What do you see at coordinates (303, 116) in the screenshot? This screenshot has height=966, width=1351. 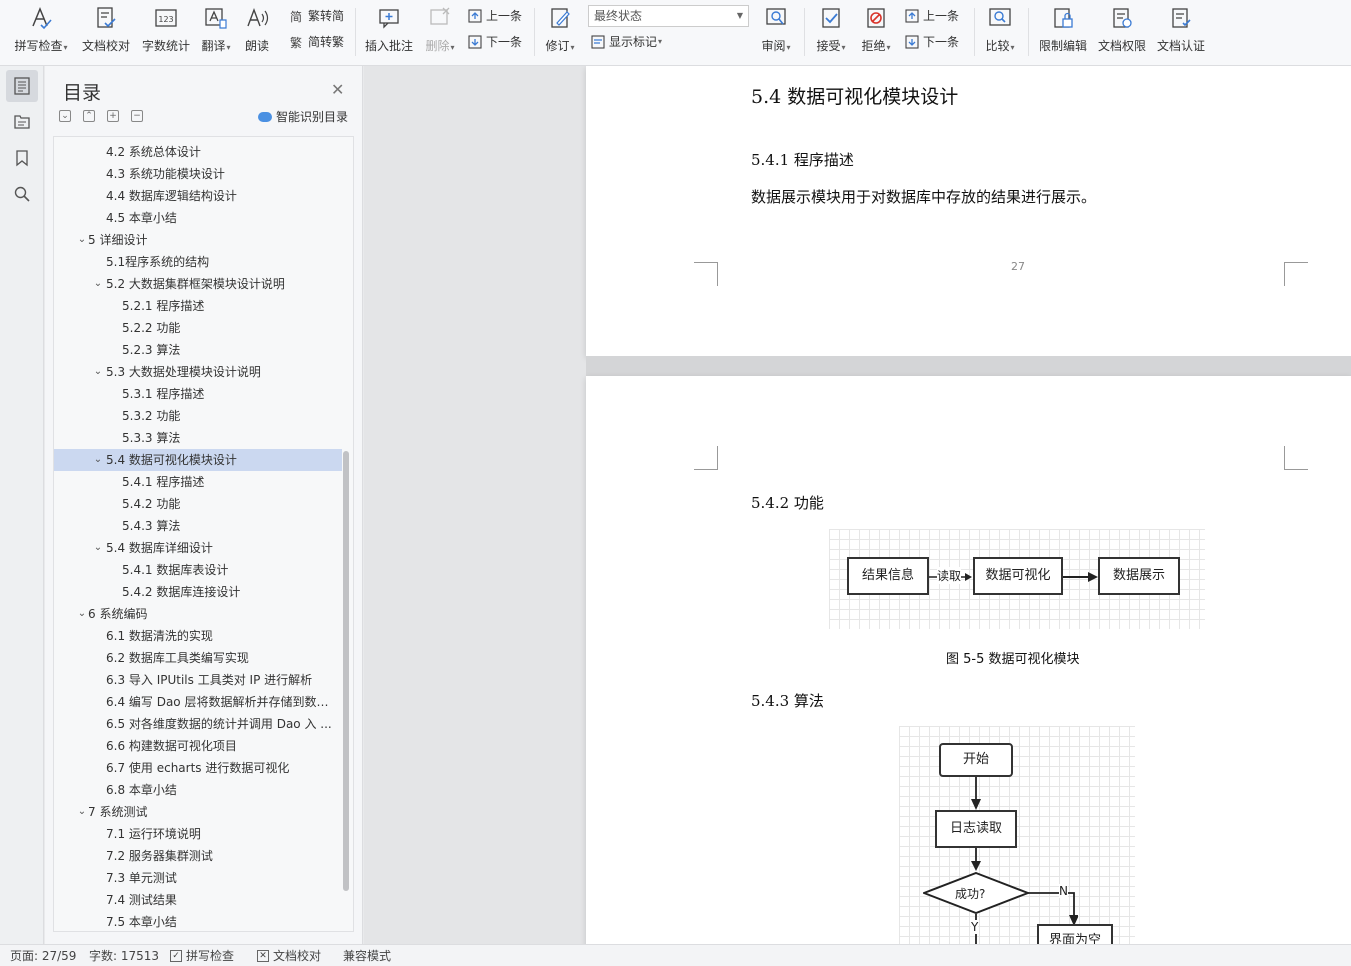 I see `smart-toc-button: 智能识别目录` at bounding box center [303, 116].